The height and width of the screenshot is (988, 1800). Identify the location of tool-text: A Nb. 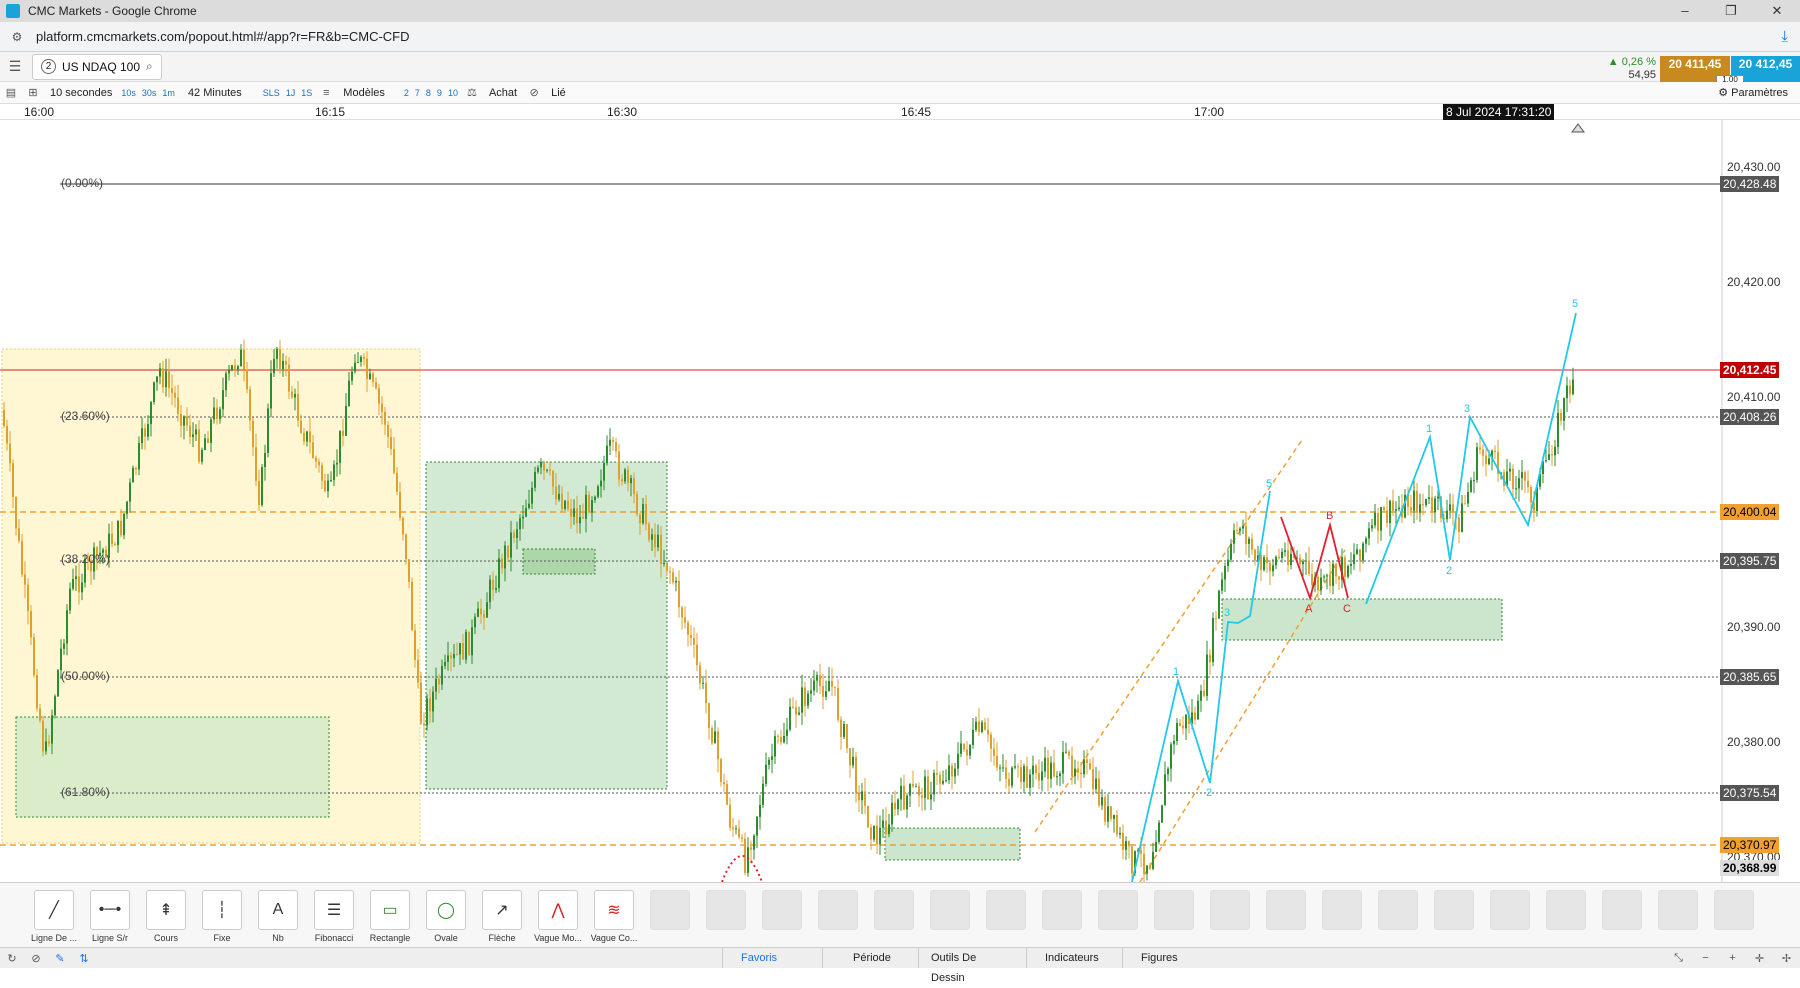
(278, 915).